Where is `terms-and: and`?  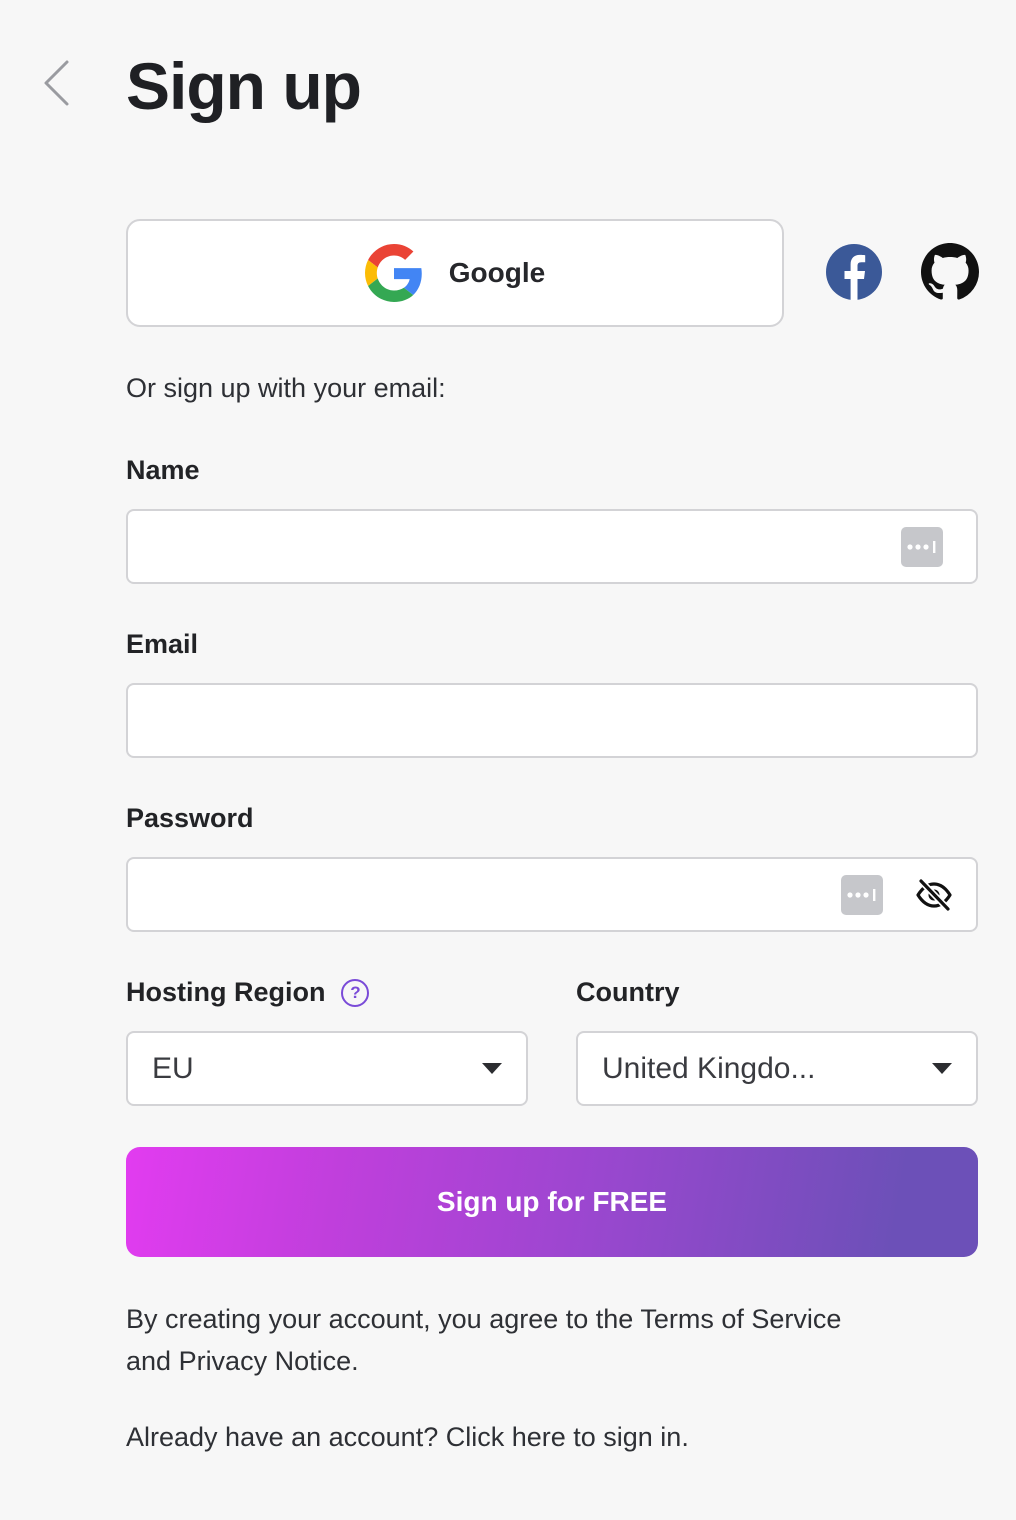 terms-and: and is located at coordinates (152, 1361).